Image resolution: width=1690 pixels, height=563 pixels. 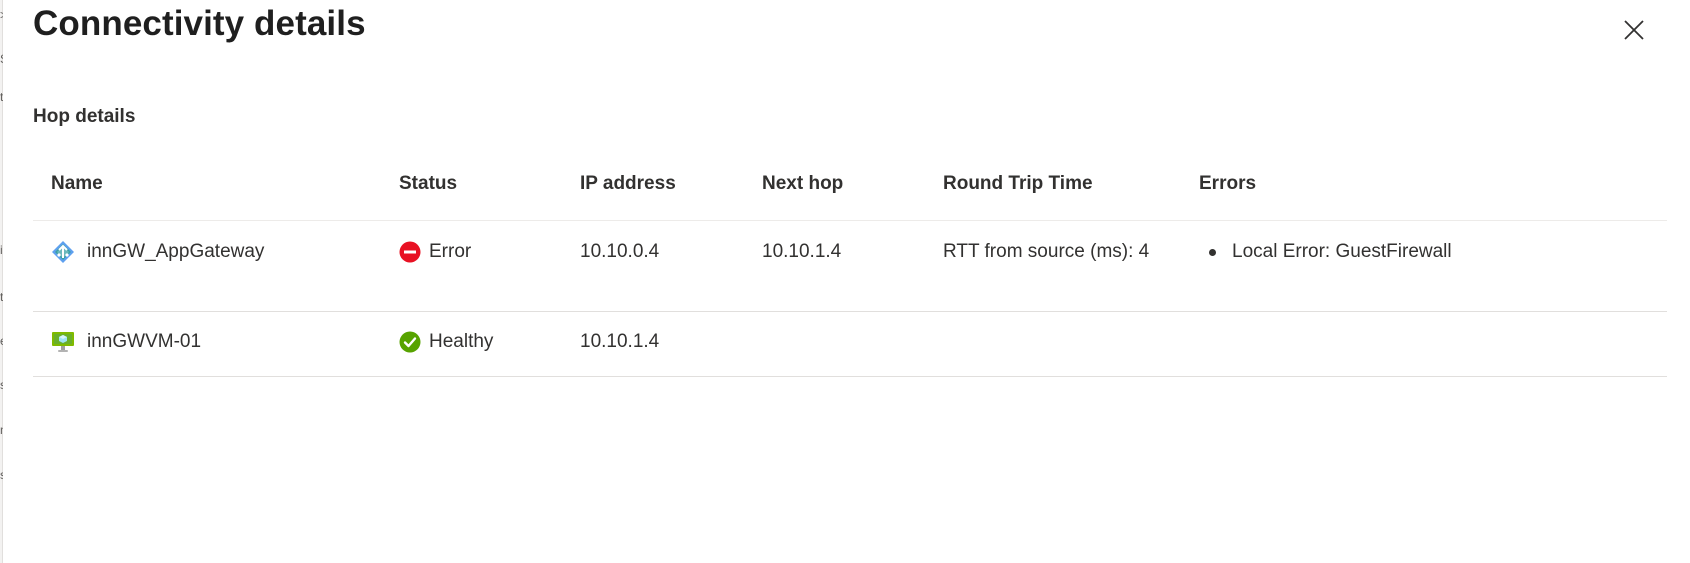 I want to click on background-text-fragment: e, so click(x=1, y=341).